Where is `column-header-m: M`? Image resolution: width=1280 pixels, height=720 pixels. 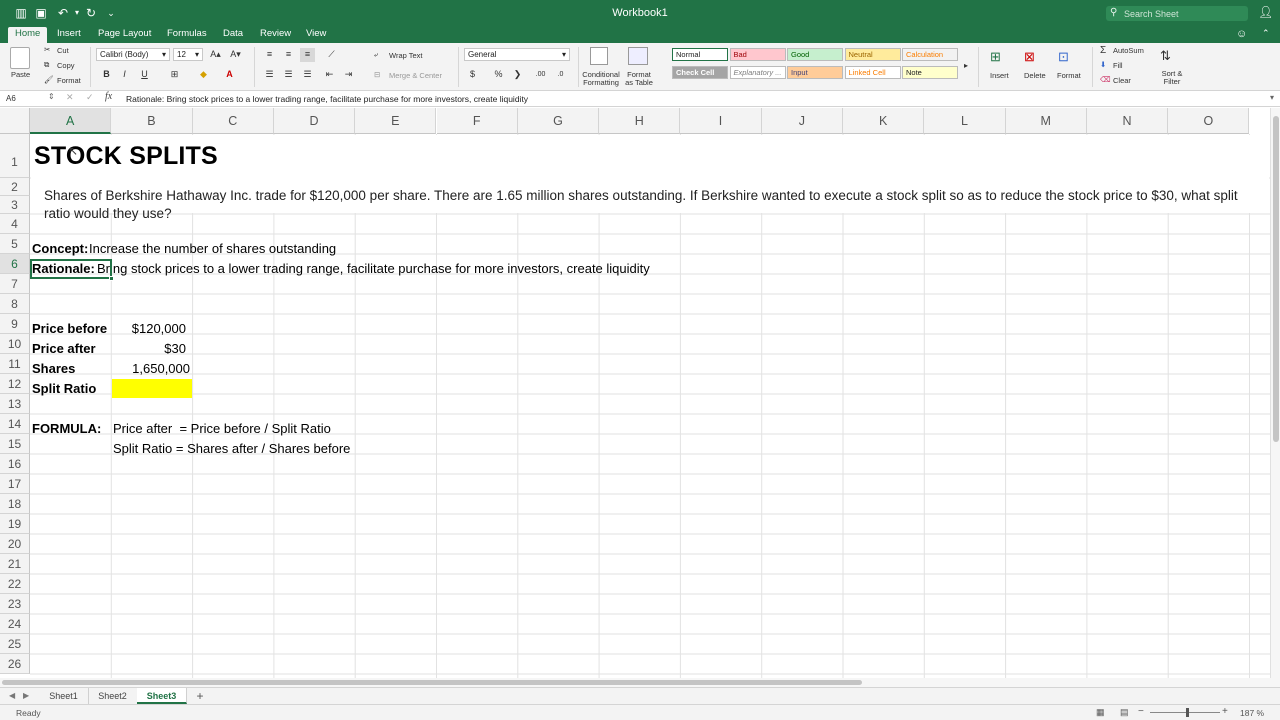 column-header-m: M is located at coordinates (1046, 121).